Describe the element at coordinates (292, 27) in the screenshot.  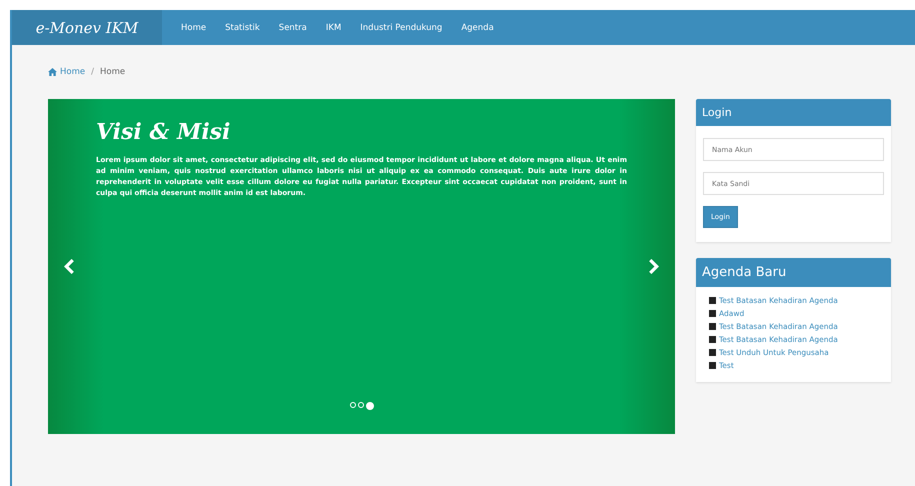
I see `nav-link: Sentra` at that location.